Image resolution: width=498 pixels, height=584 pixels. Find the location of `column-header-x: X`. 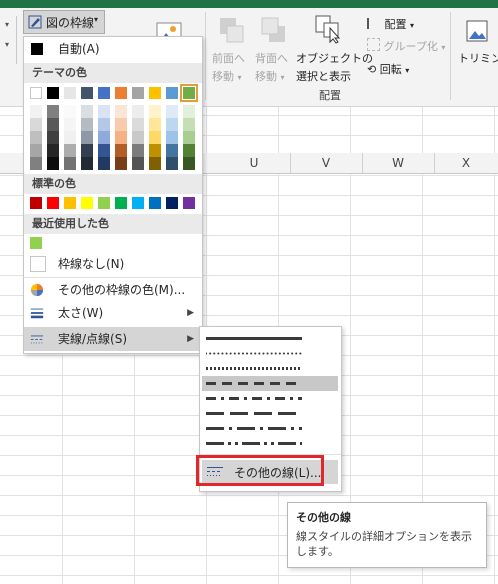

column-header-x: X is located at coordinates (466, 163).